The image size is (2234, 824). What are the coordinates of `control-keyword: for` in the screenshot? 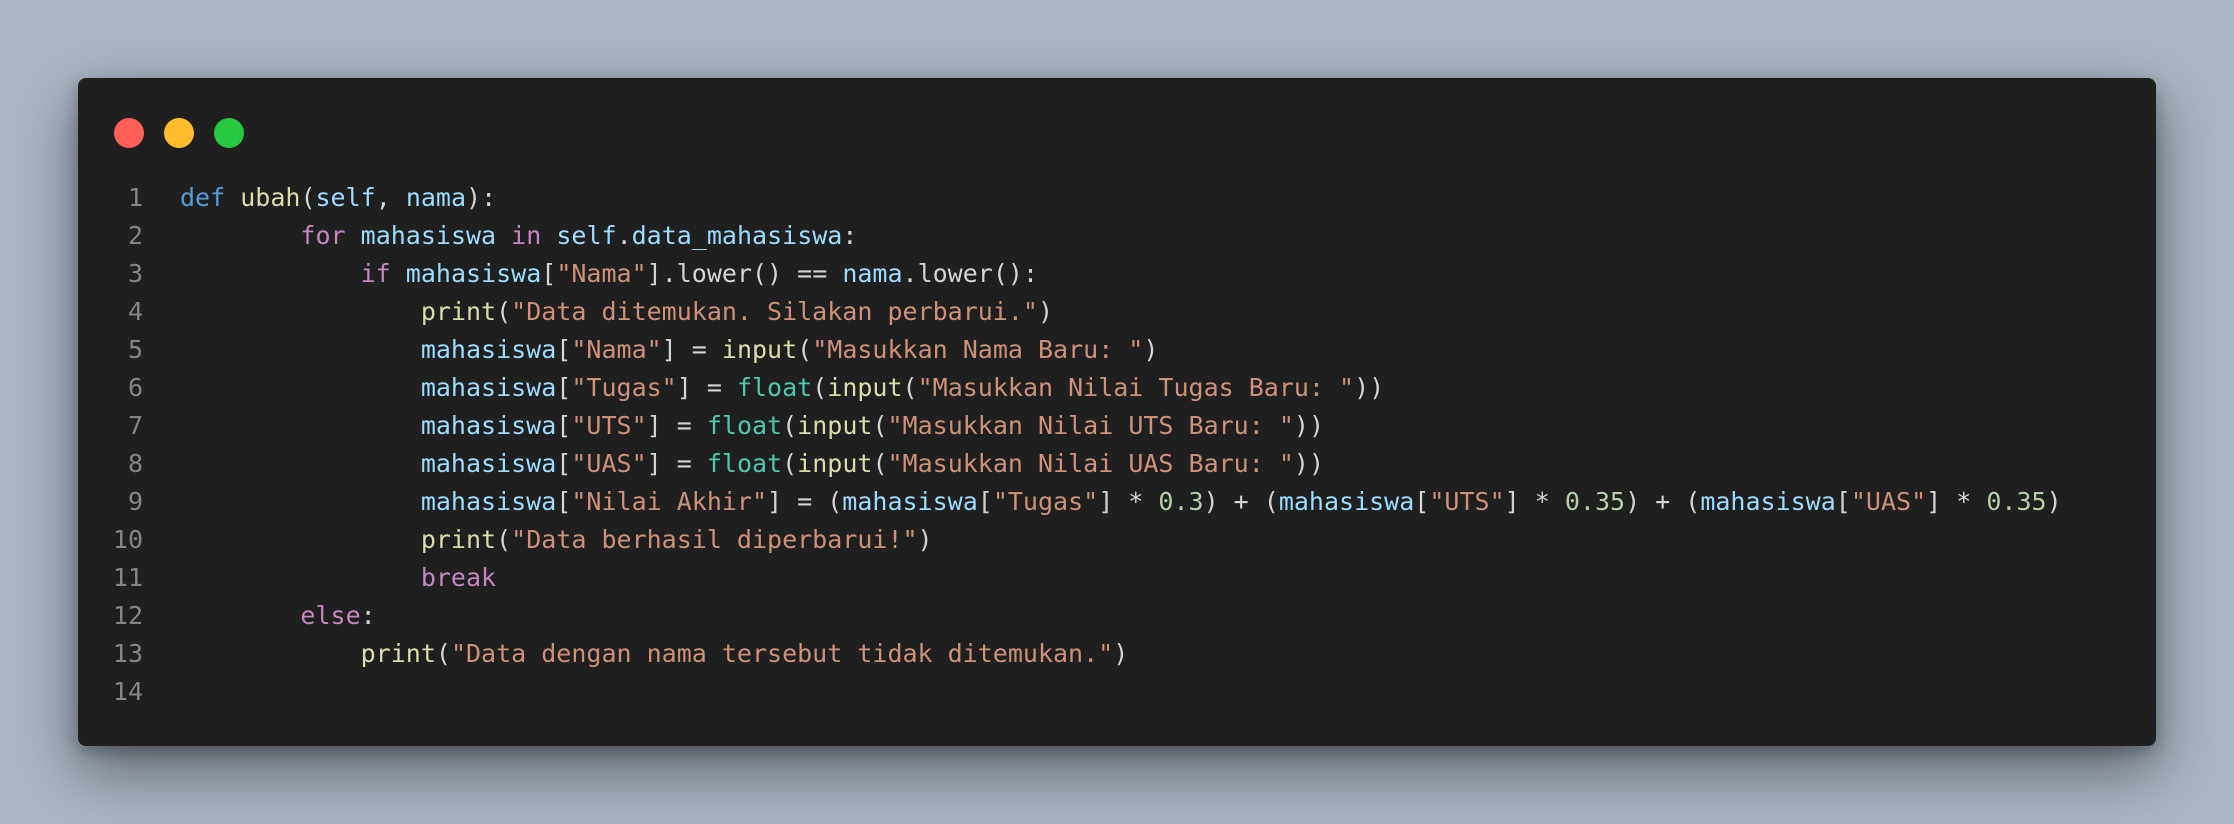 It's located at (323, 235).